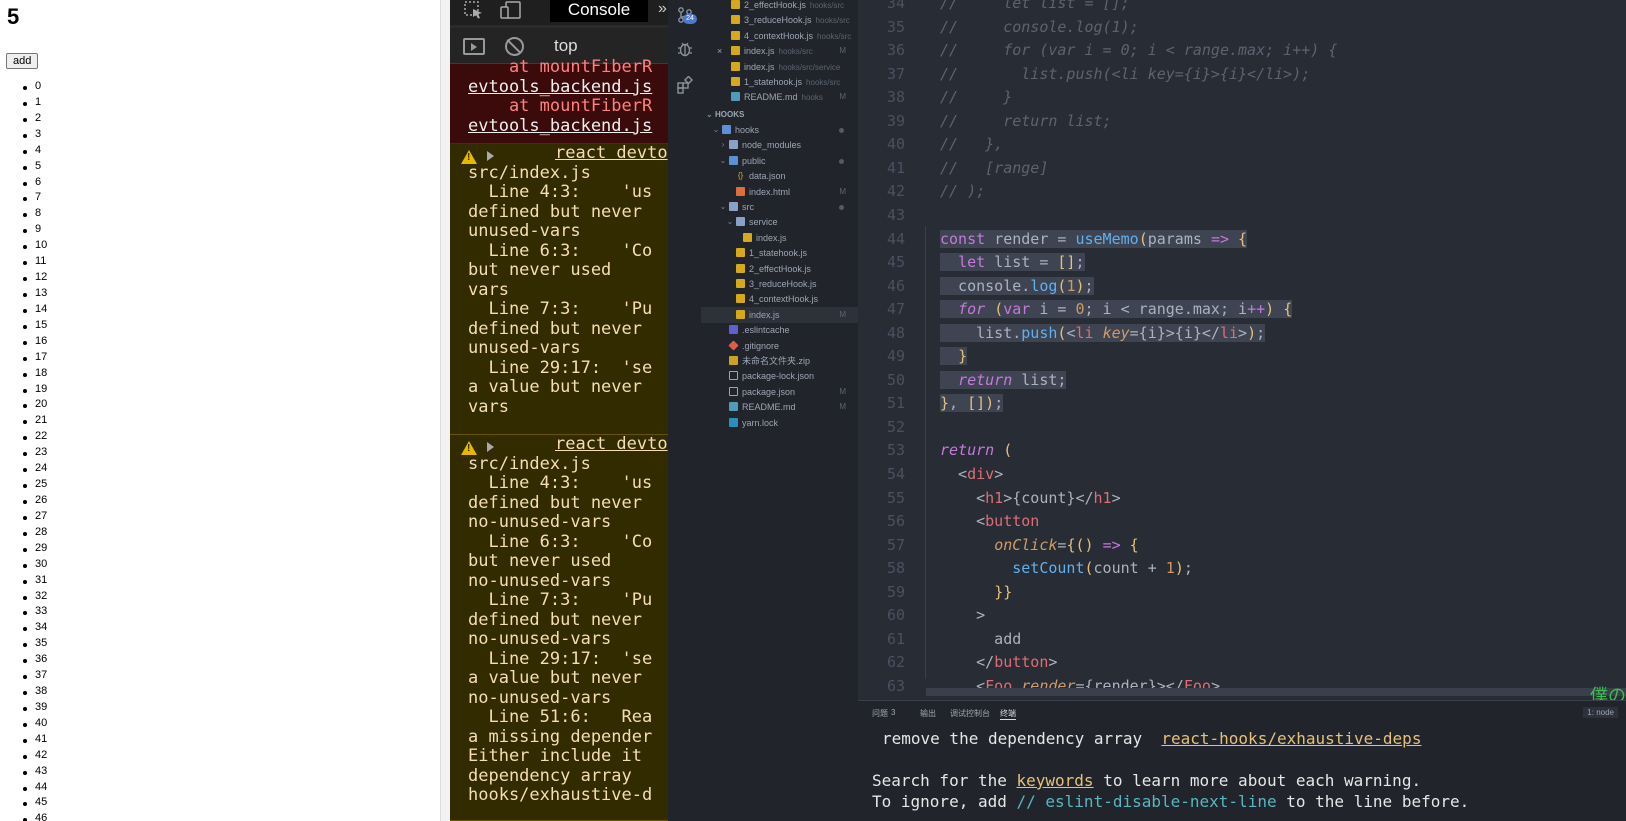 The width and height of the screenshot is (1626, 821). What do you see at coordinates (29, 598) in the screenshot?
I see `list-item: 32` at bounding box center [29, 598].